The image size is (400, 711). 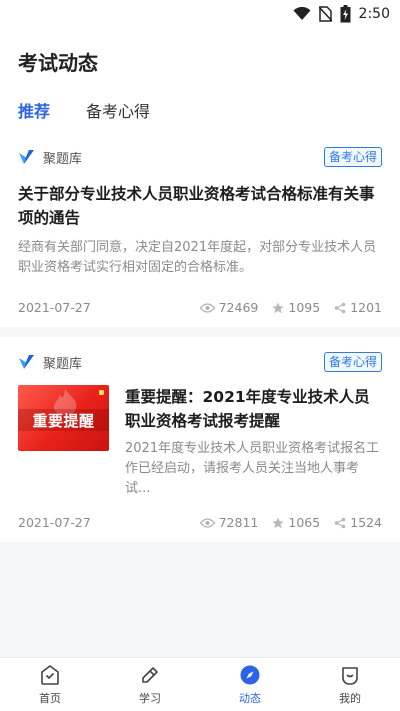 I want to click on share-count: 1524, so click(x=366, y=522).